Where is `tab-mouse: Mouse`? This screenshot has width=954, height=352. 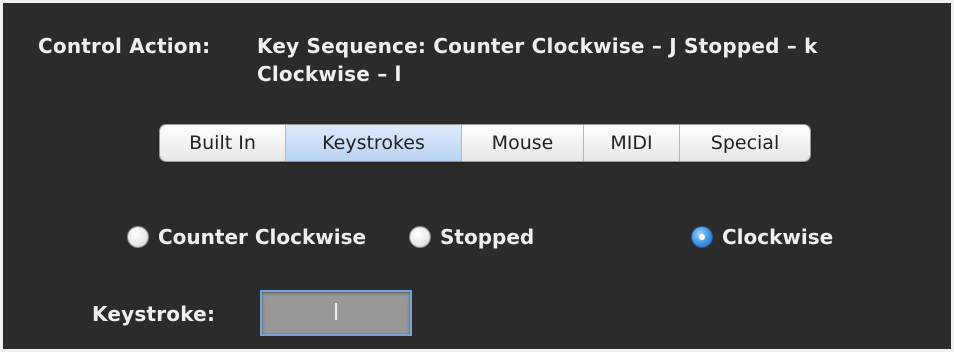 tab-mouse: Mouse is located at coordinates (523, 143).